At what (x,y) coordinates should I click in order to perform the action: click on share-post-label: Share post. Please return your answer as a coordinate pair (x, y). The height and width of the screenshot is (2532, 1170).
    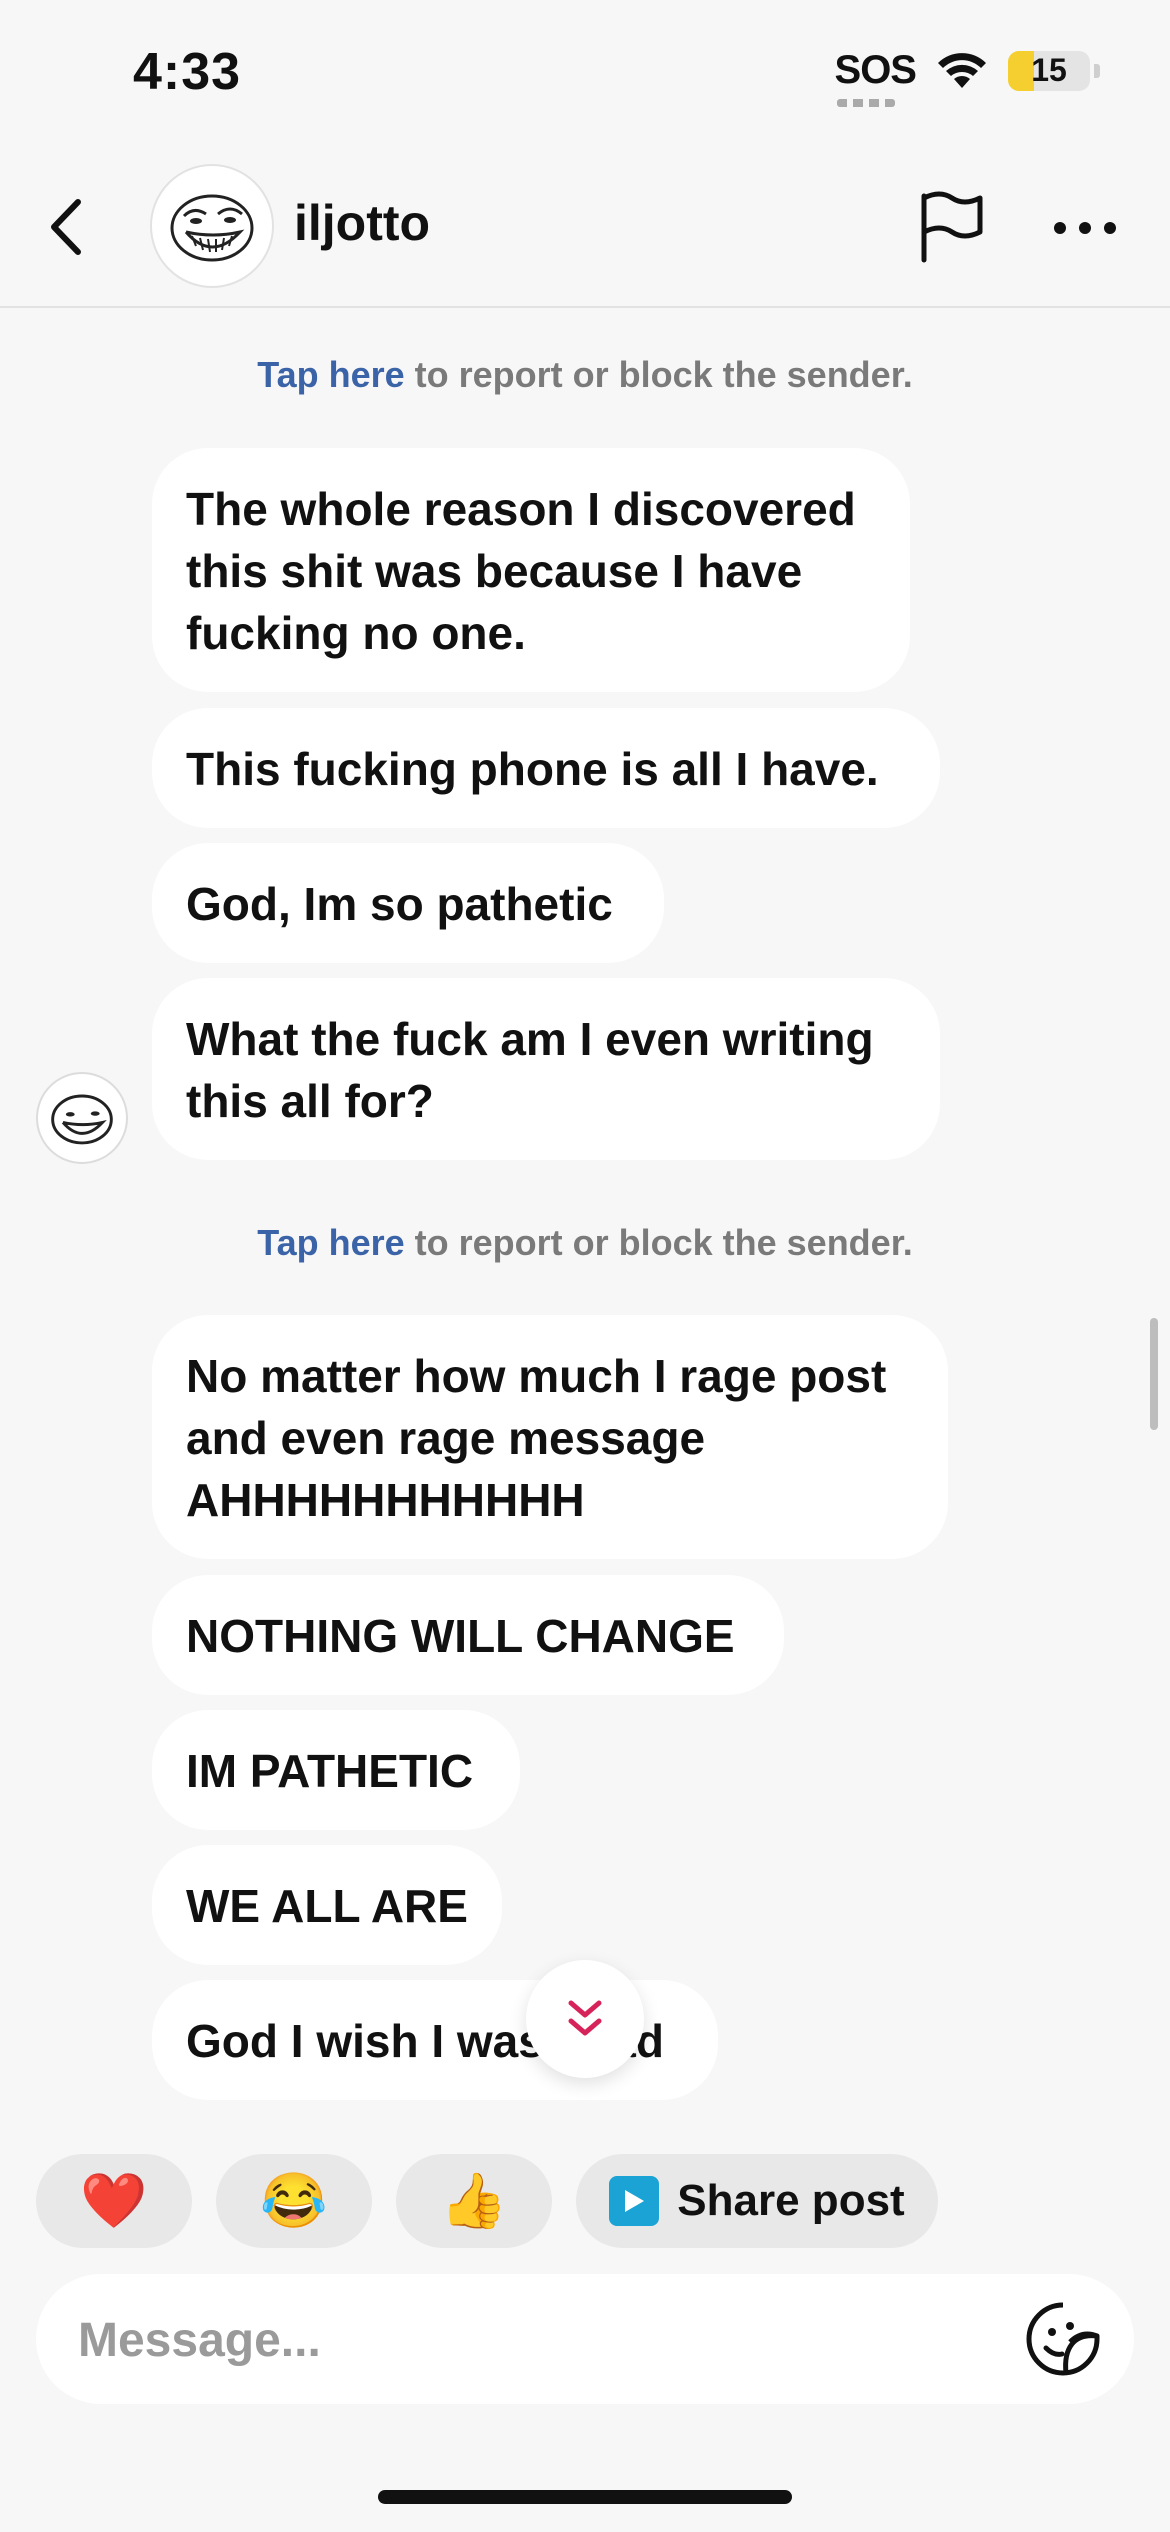
    Looking at the image, I should click on (791, 2200).